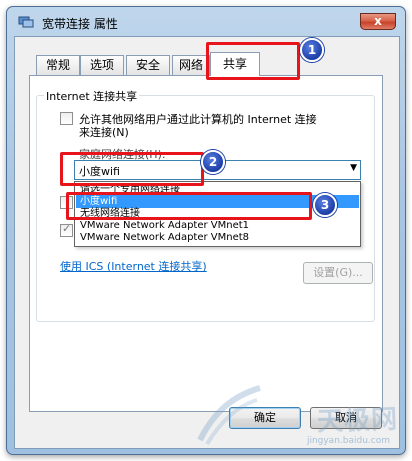  I want to click on chevron-down-icon: ▼, so click(353, 168).